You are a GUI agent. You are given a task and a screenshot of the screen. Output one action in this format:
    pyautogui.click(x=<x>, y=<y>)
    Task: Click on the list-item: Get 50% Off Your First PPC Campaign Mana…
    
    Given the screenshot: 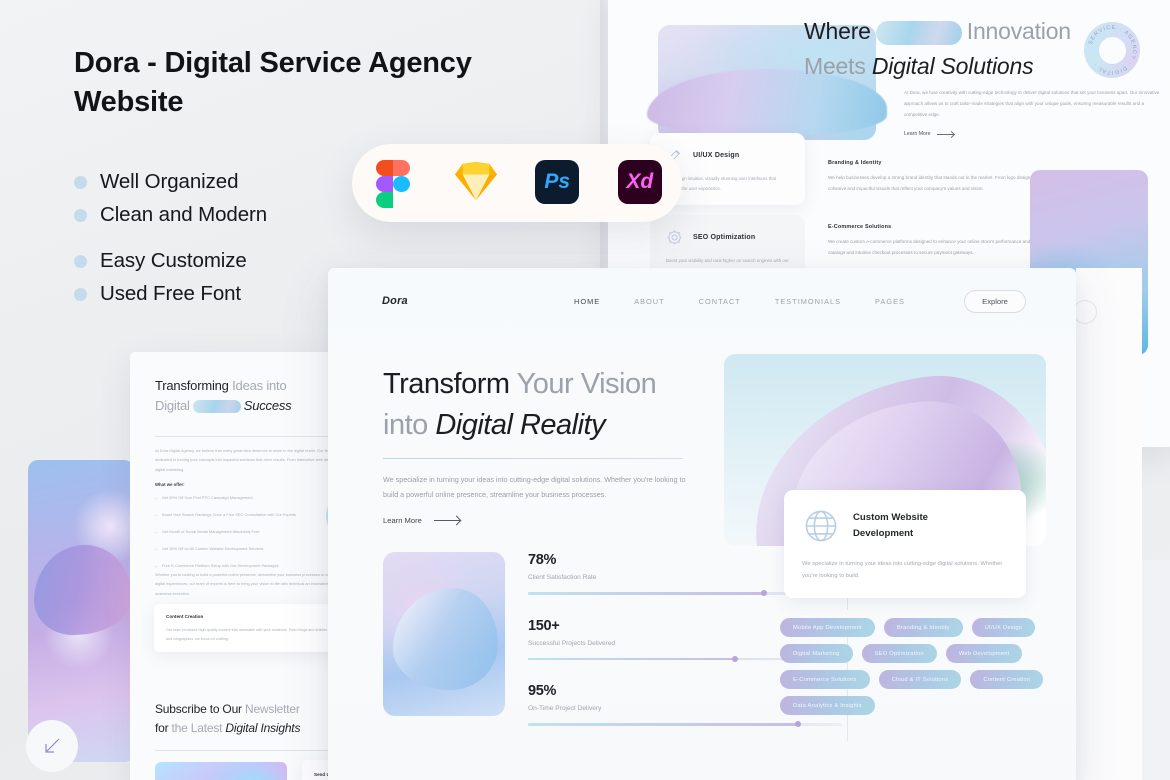 What is the action you would take?
    pyautogui.click(x=250, y=498)
    